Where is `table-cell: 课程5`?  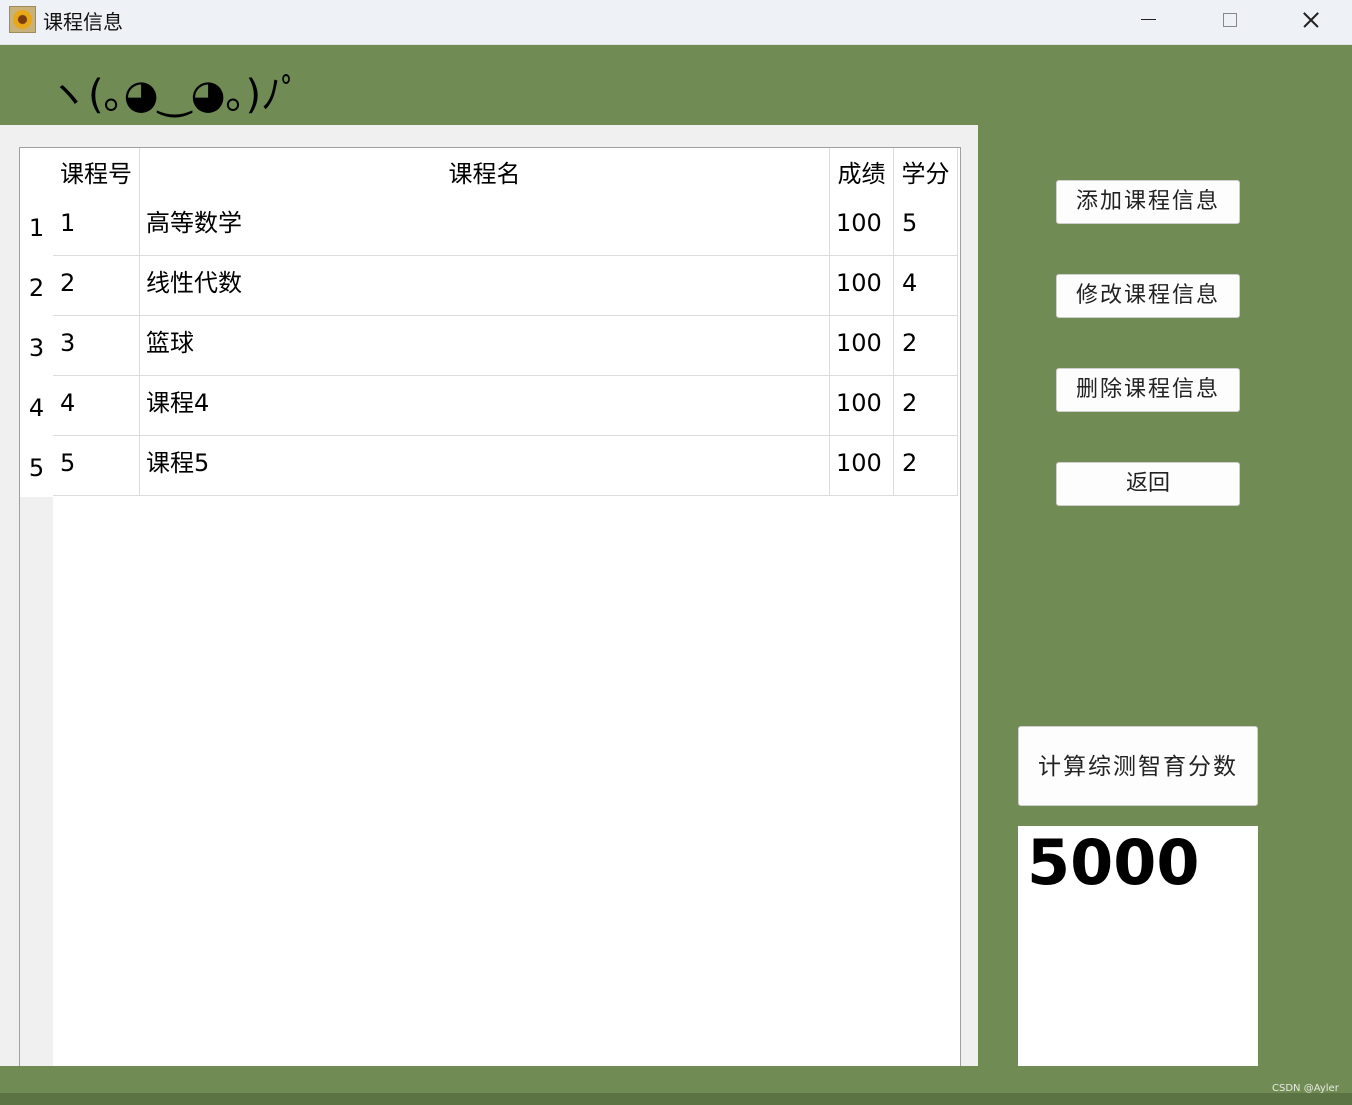
table-cell: 课程5 is located at coordinates (485, 466).